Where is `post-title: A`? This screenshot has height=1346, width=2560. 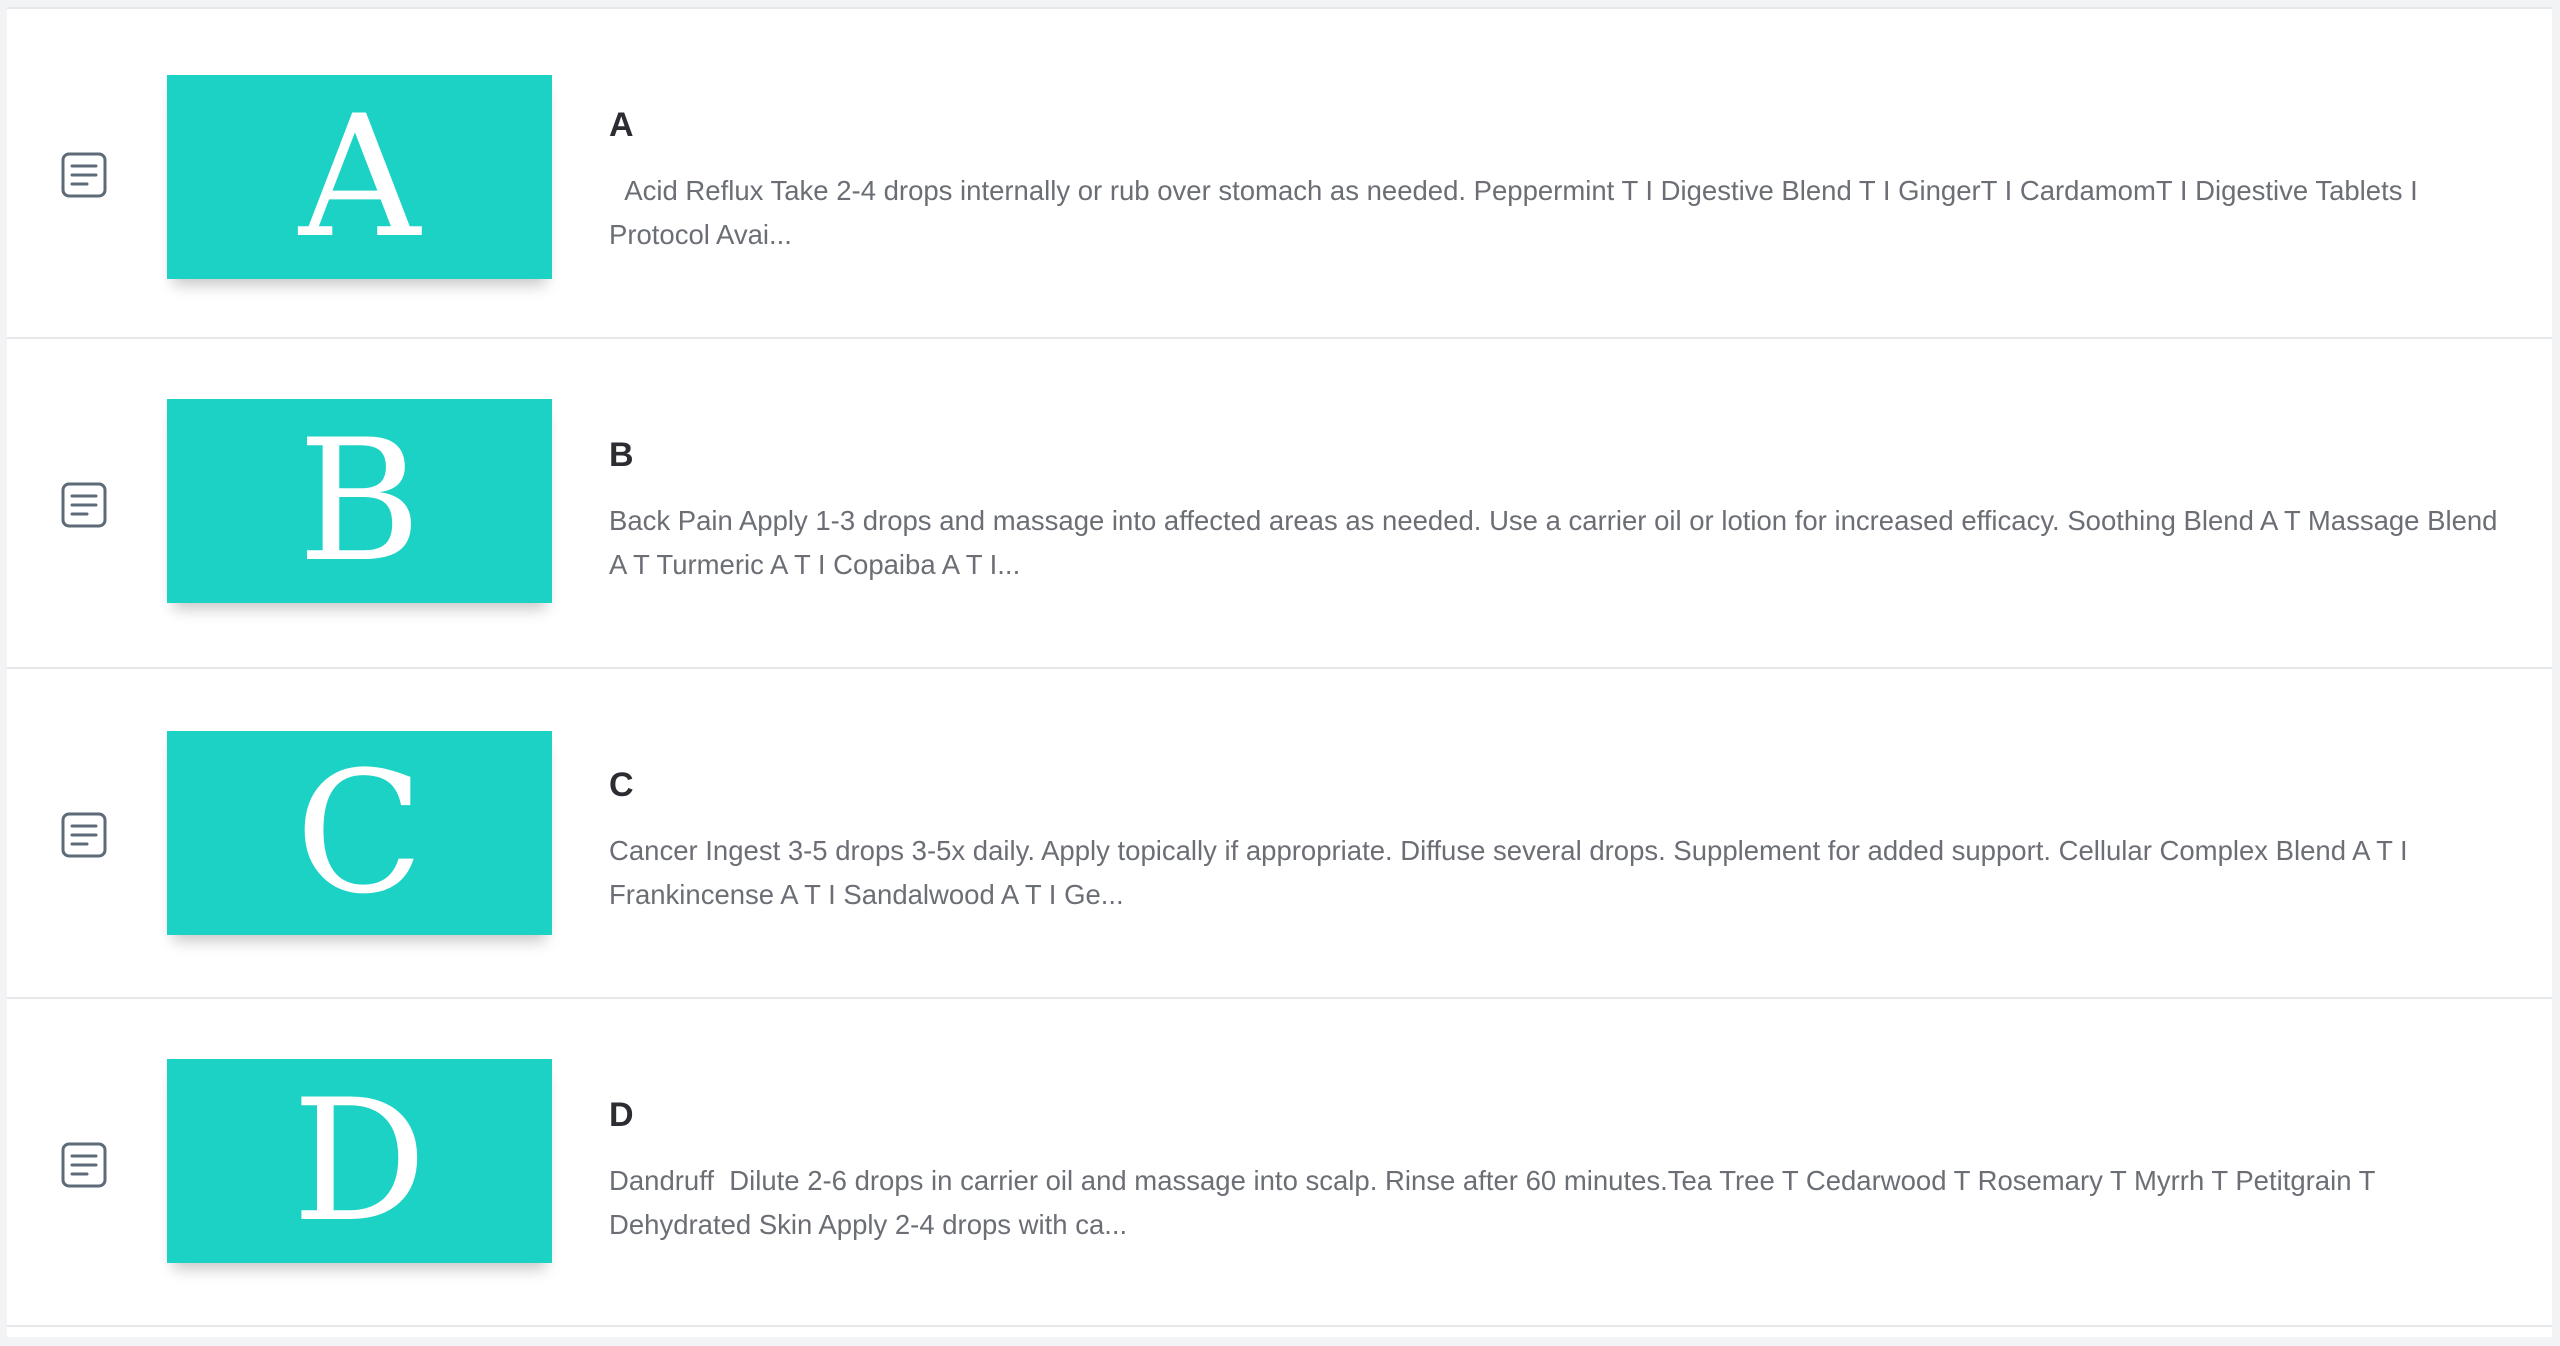
post-title: A is located at coordinates (621, 125).